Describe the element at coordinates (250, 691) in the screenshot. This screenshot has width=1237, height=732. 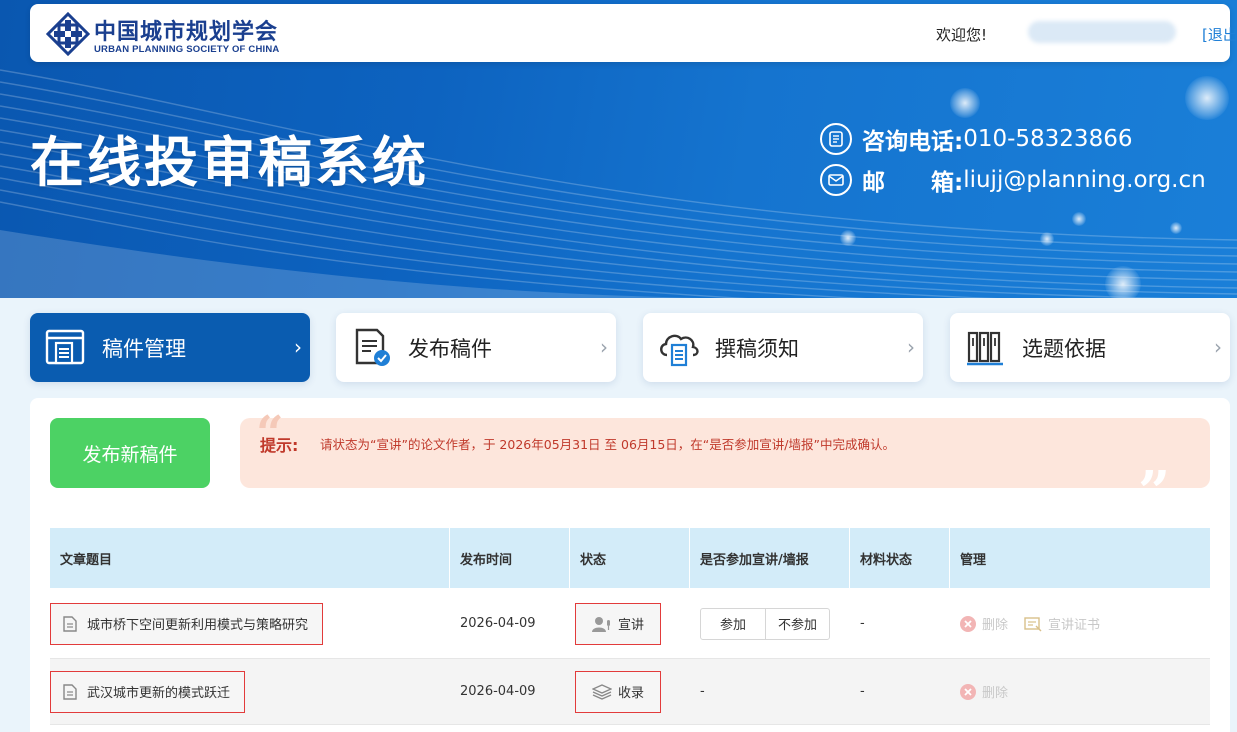
I see `cell-title: 武汉城市更新的模式跃迁` at that location.